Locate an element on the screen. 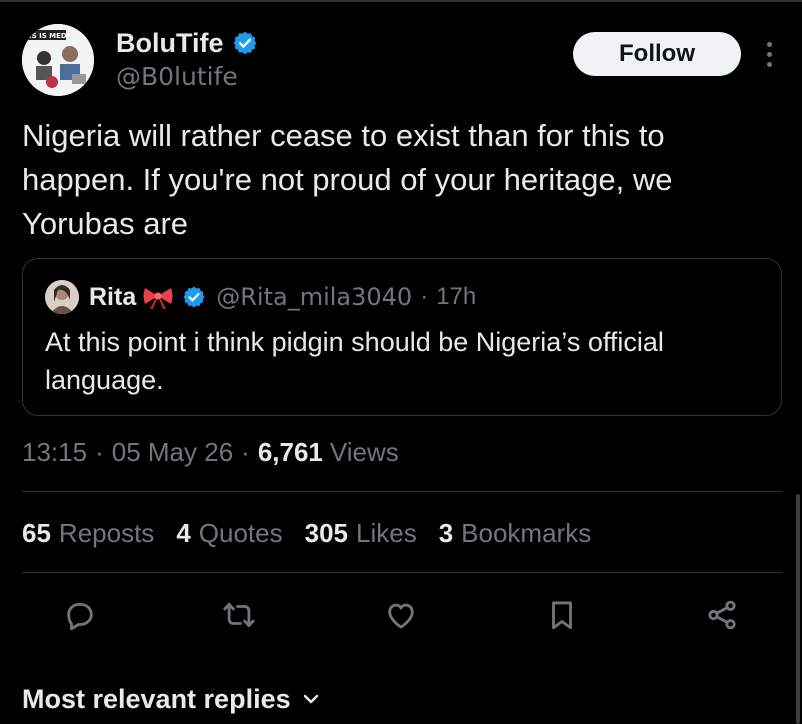 The width and height of the screenshot is (802, 724). reposts-stat: 65 Reposts is located at coordinates (88, 533).